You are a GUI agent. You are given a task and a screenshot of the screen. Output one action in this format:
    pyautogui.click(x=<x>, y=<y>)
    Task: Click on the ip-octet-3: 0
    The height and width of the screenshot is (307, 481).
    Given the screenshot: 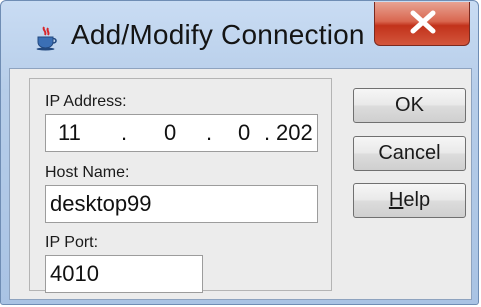 What is the action you would take?
    pyautogui.click(x=244, y=133)
    